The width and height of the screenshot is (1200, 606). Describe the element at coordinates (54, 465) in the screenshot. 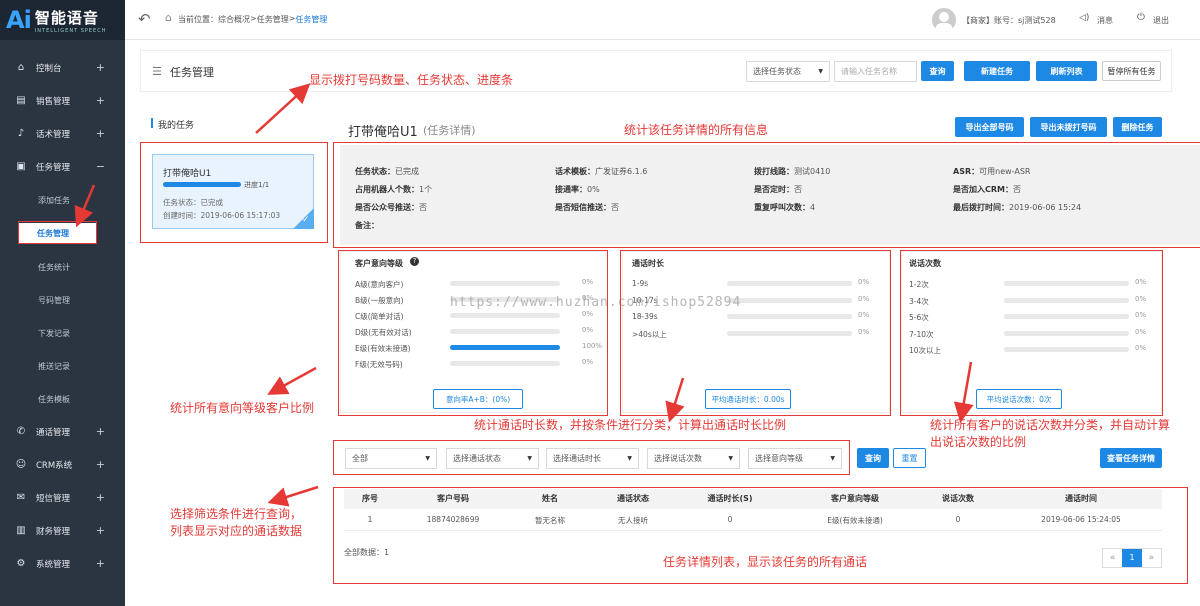

I see `sidebar-item-label: CRM系统` at that location.